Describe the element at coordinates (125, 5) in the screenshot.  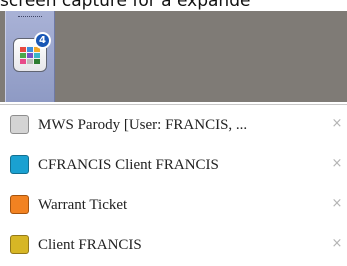
I see `caption-text: screen capture for a expande` at that location.